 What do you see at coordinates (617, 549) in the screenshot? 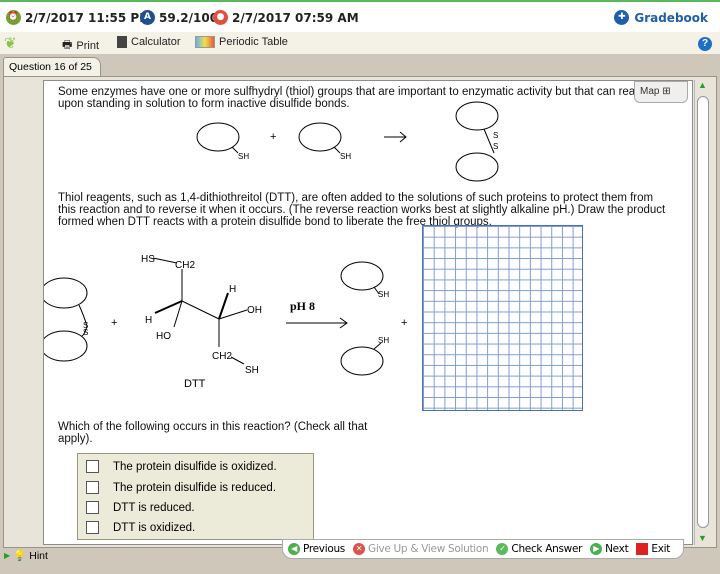
I see `next-label: Next` at bounding box center [617, 549].